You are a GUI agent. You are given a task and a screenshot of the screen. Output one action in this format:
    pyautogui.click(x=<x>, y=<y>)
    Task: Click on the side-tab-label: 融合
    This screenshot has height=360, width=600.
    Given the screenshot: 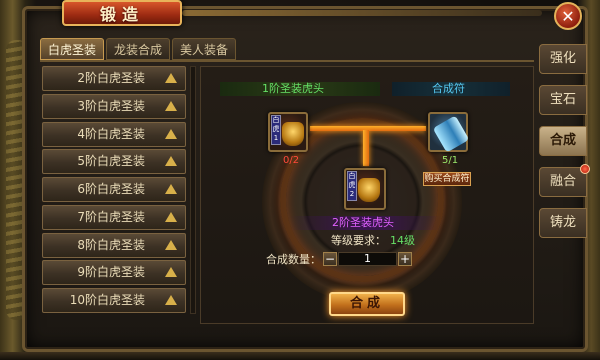 What is the action you would take?
    pyautogui.click(x=562, y=181)
    